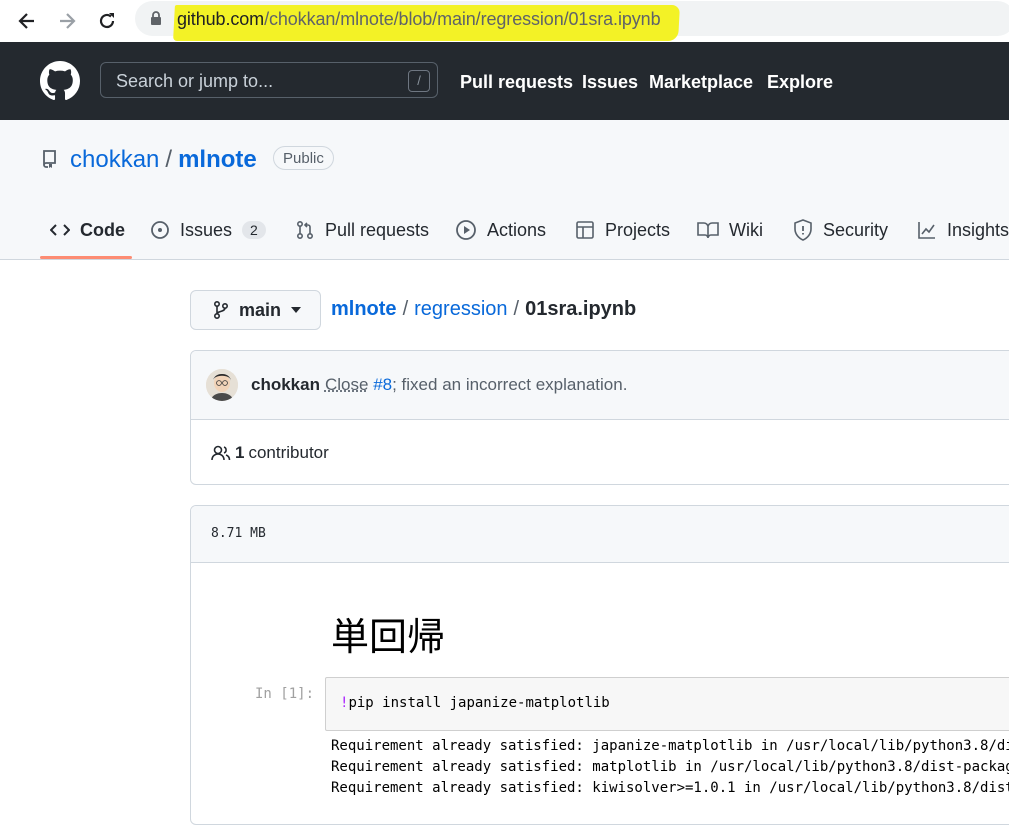  I want to click on breadcrumb: mlnote / regression/01sra.ipynb, so click(483, 309).